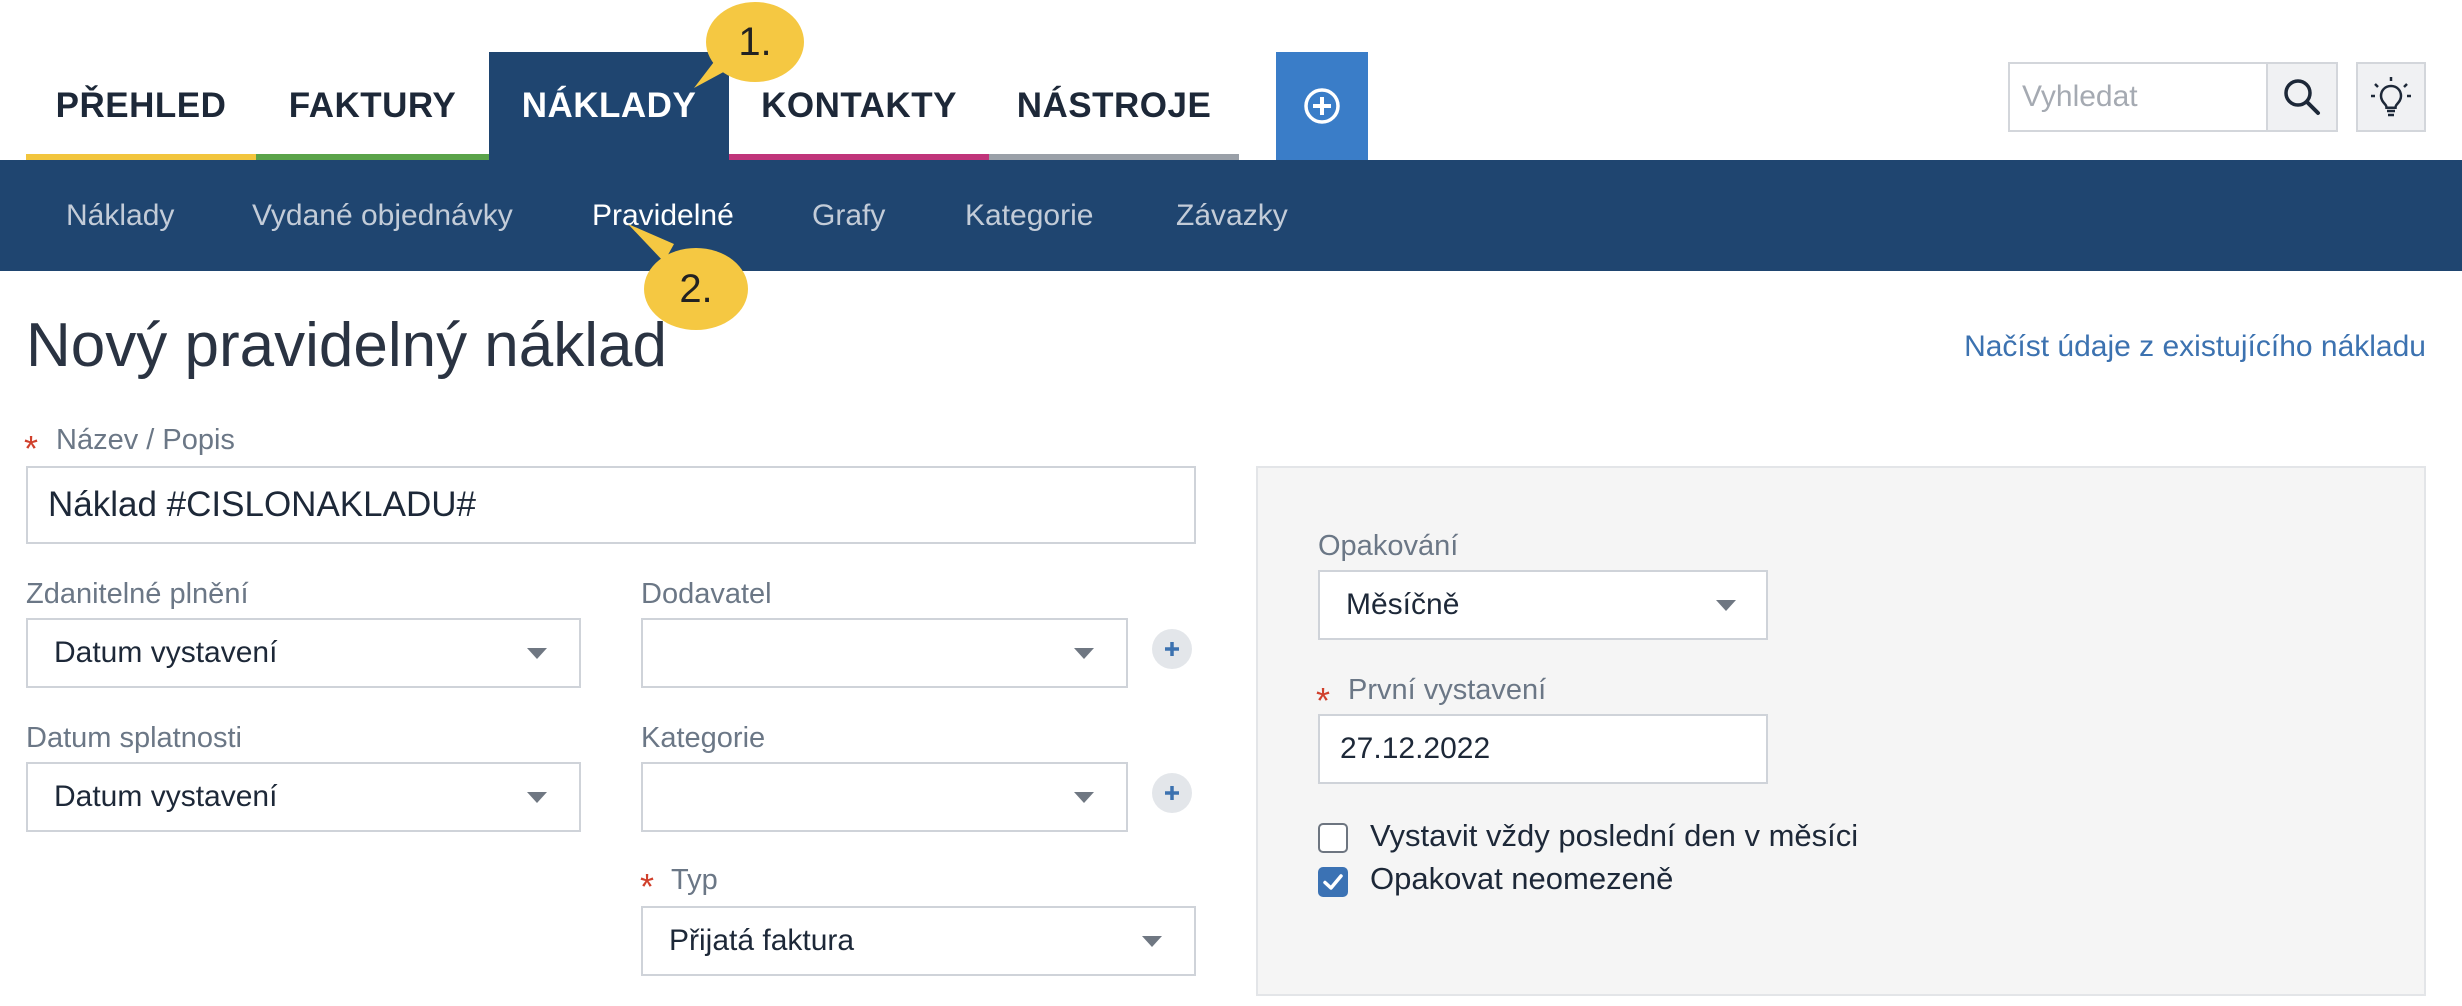 The width and height of the screenshot is (2462, 1006). I want to click on taxable-select: Datum vystavení, so click(303, 653).